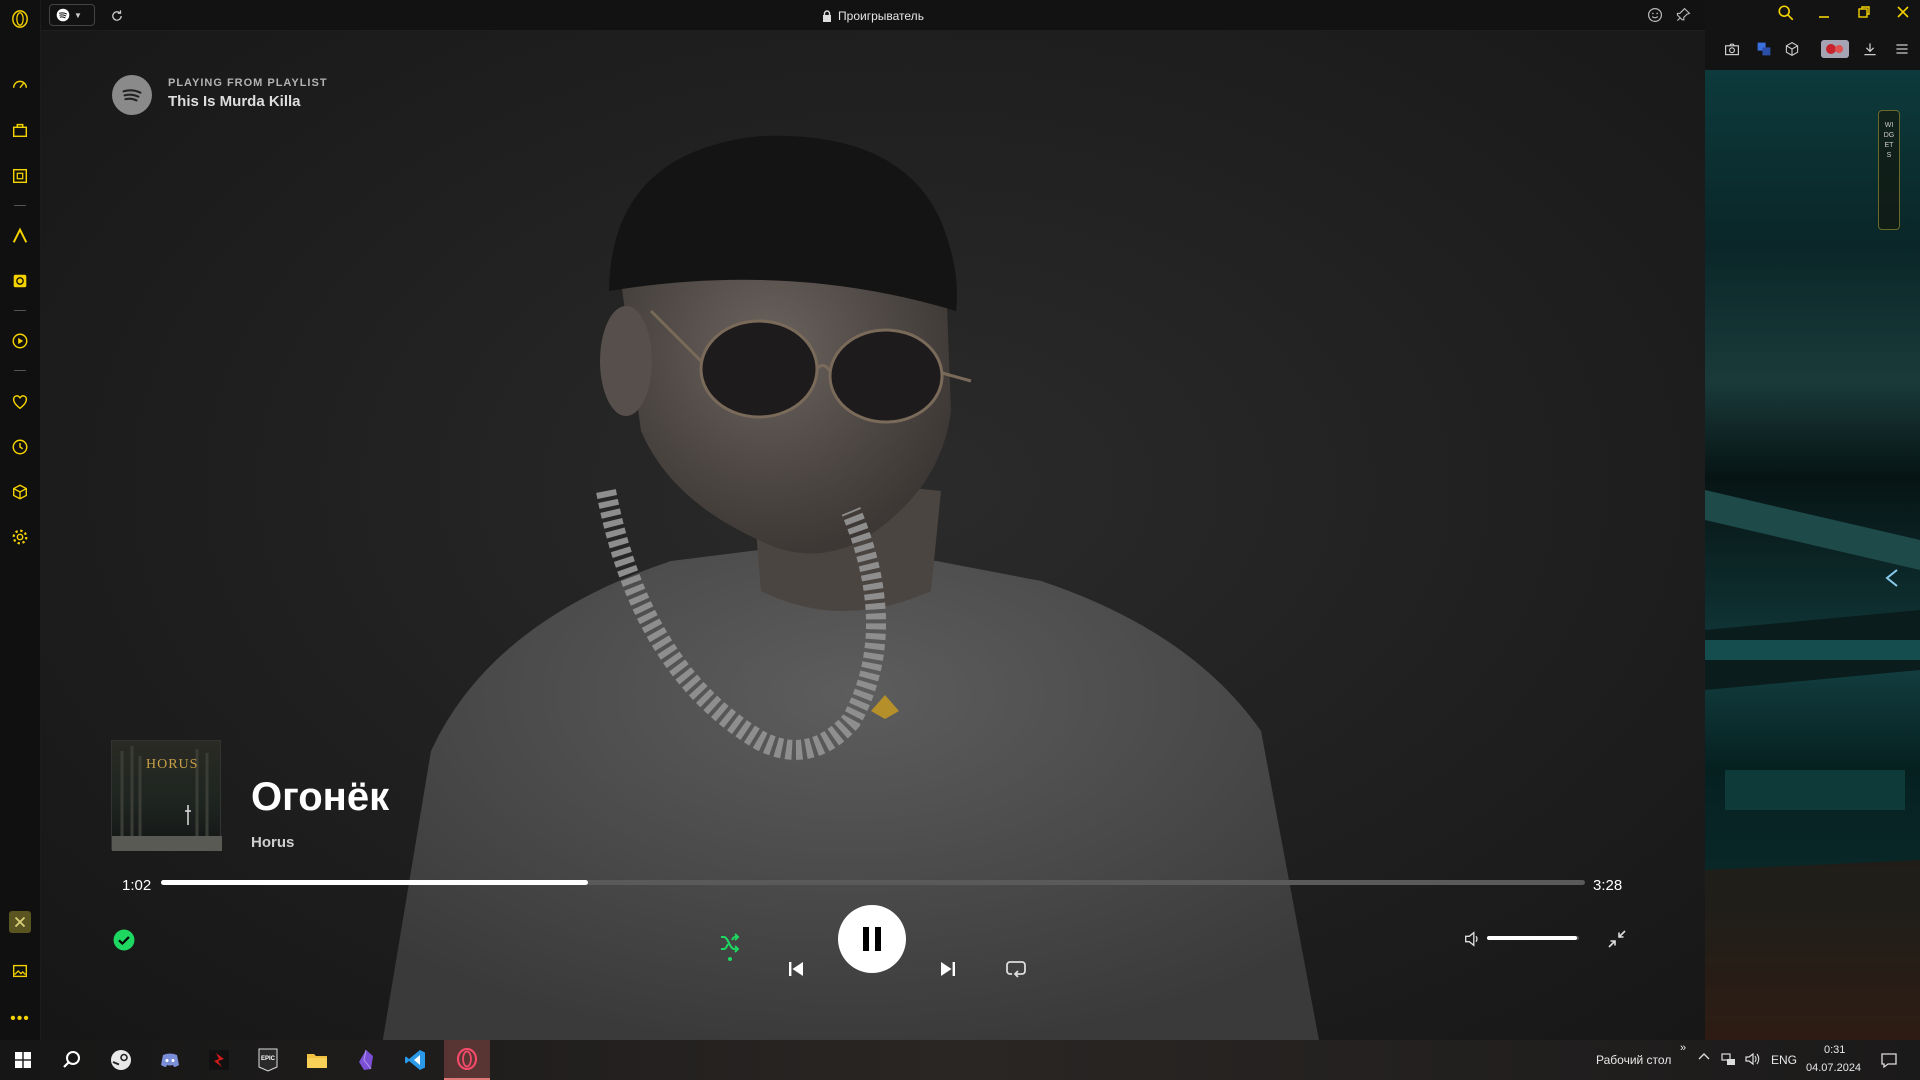 The height and width of the screenshot is (1080, 1920). What do you see at coordinates (137, 885) in the screenshot?
I see `current-time: 1:02` at bounding box center [137, 885].